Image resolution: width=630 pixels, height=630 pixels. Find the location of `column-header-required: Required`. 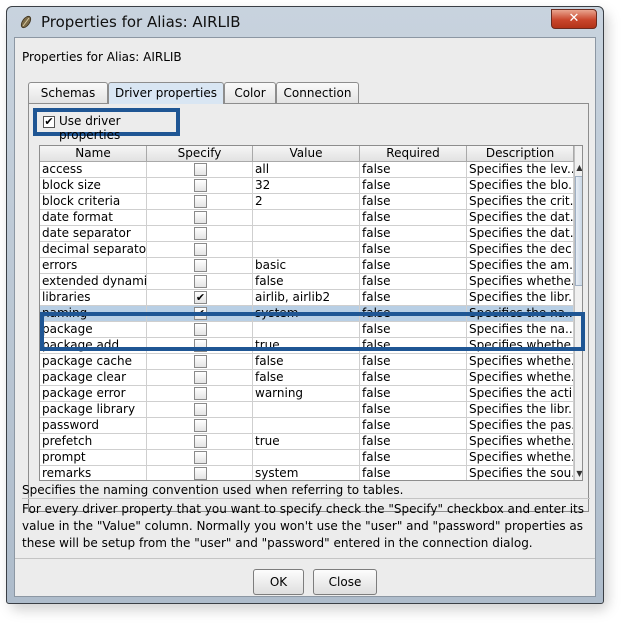

column-header-required: Required is located at coordinates (413, 154).